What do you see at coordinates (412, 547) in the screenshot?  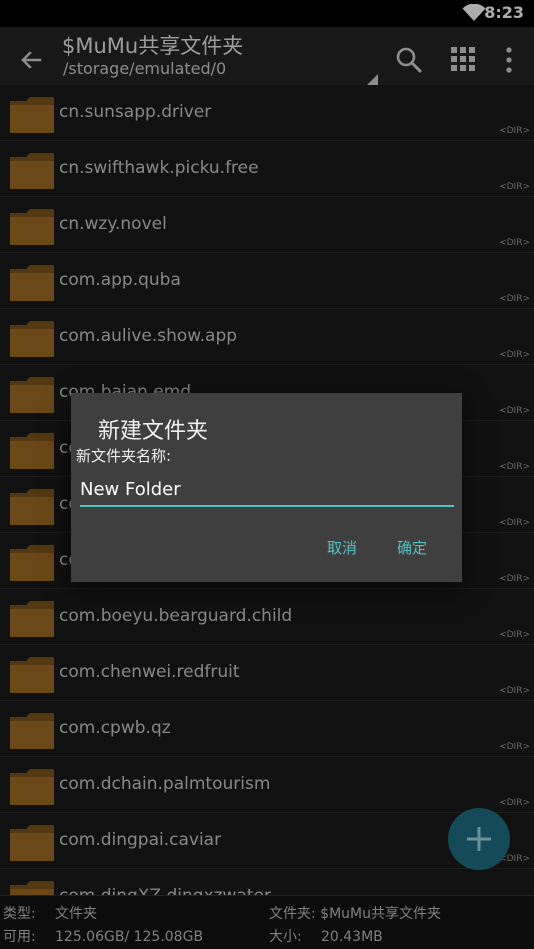 I see `confirm-button: 确定` at bounding box center [412, 547].